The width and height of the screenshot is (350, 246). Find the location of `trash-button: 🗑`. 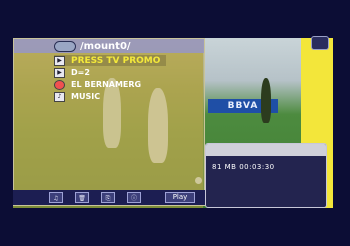

trash-button: 🗑 is located at coordinates (82, 197).